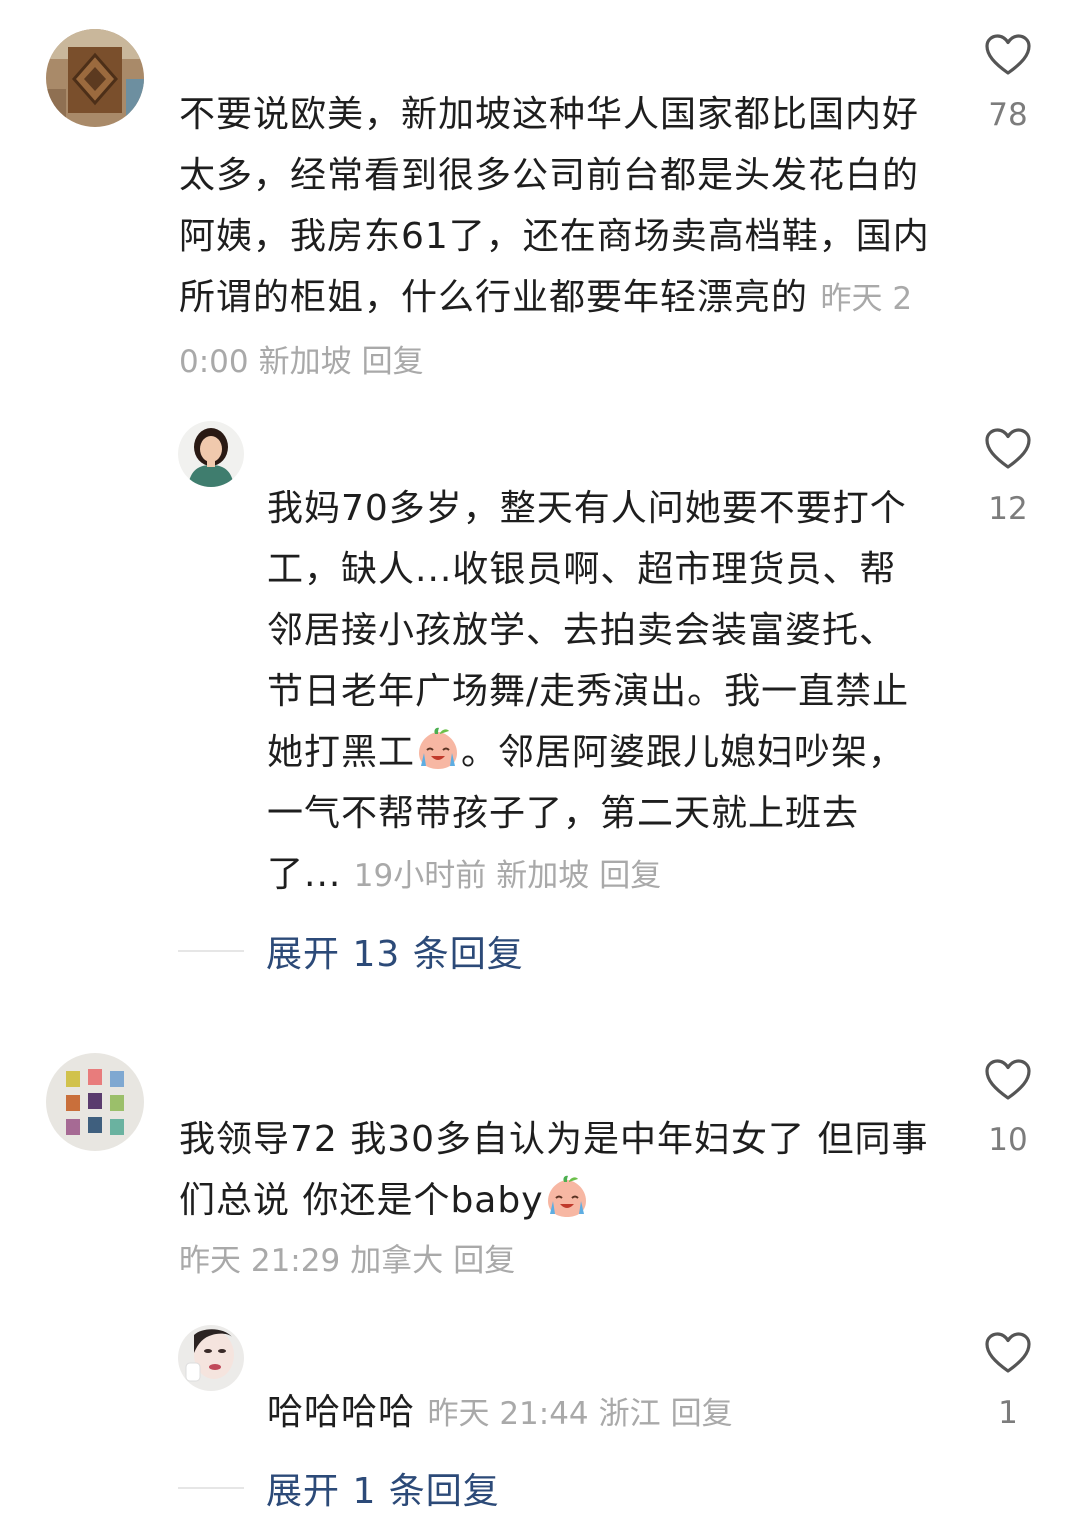 This screenshot has height=1540, width=1080. What do you see at coordinates (508, 1414) in the screenshot?
I see `comment-time: 昨天 21:44` at bounding box center [508, 1414].